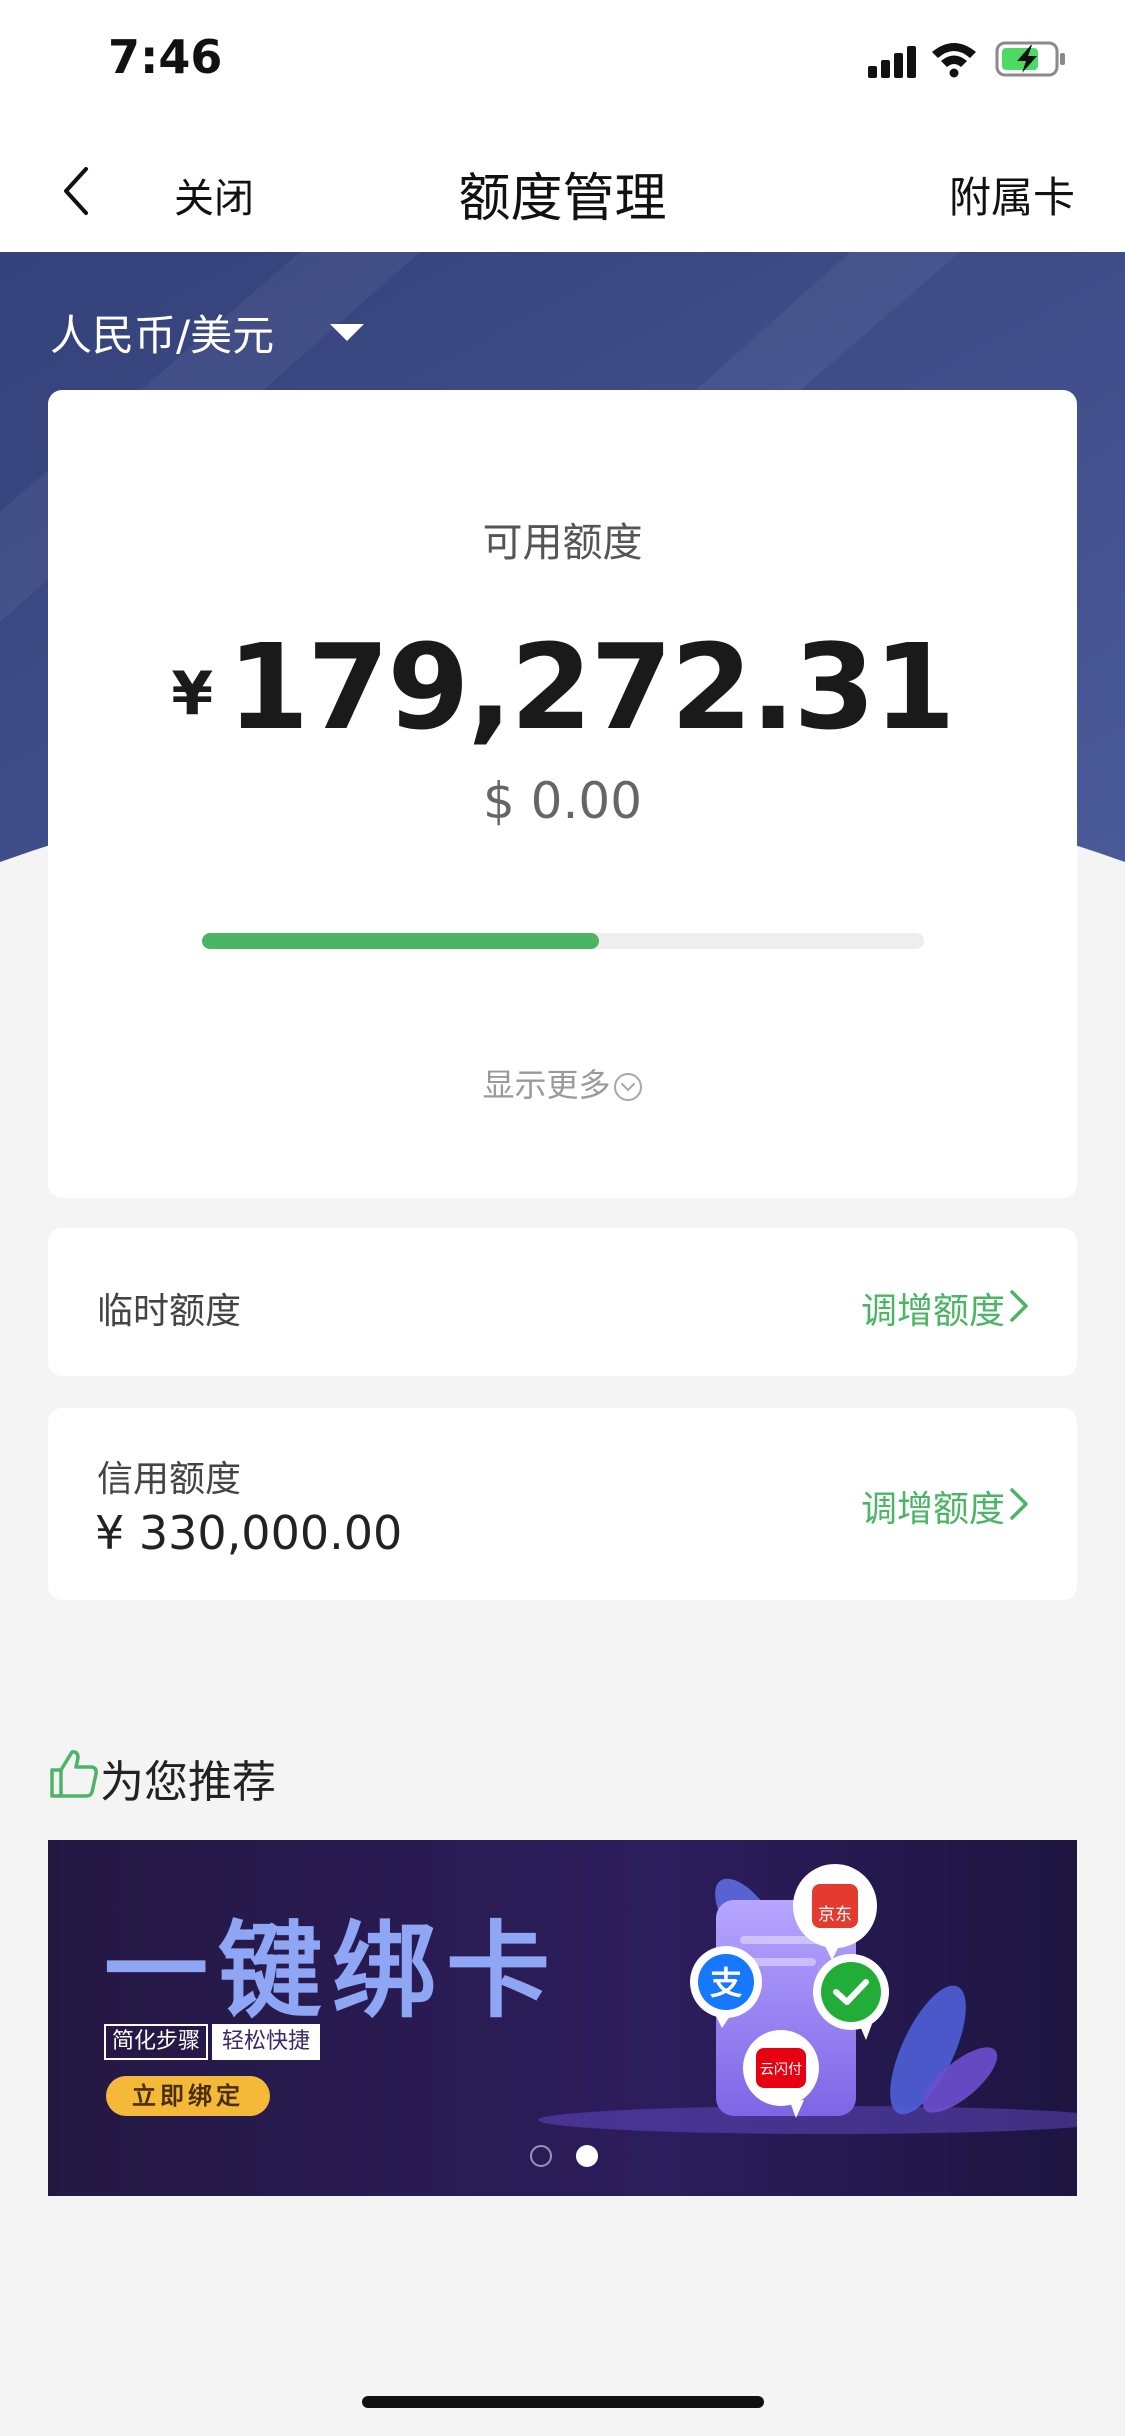 The image size is (1125, 2436). I want to click on credit-limit-amount: ¥ 330,000.00, so click(249, 1533).